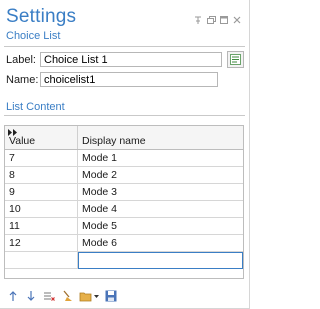 Image resolution: width=320 pixels, height=309 pixels. What do you see at coordinates (35, 107) in the screenshot?
I see `section-title: List Content` at bounding box center [35, 107].